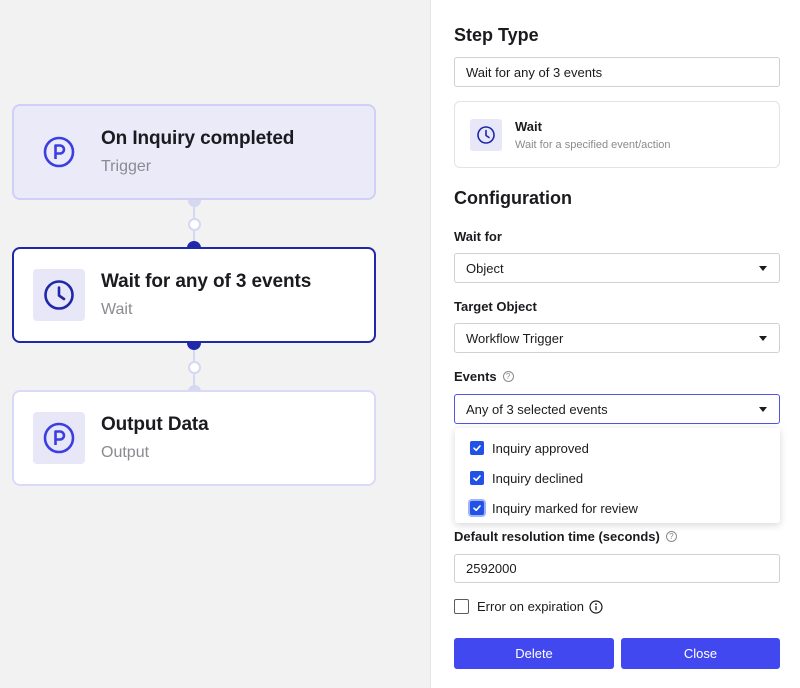  What do you see at coordinates (700, 653) in the screenshot?
I see `close-button: Close` at bounding box center [700, 653].